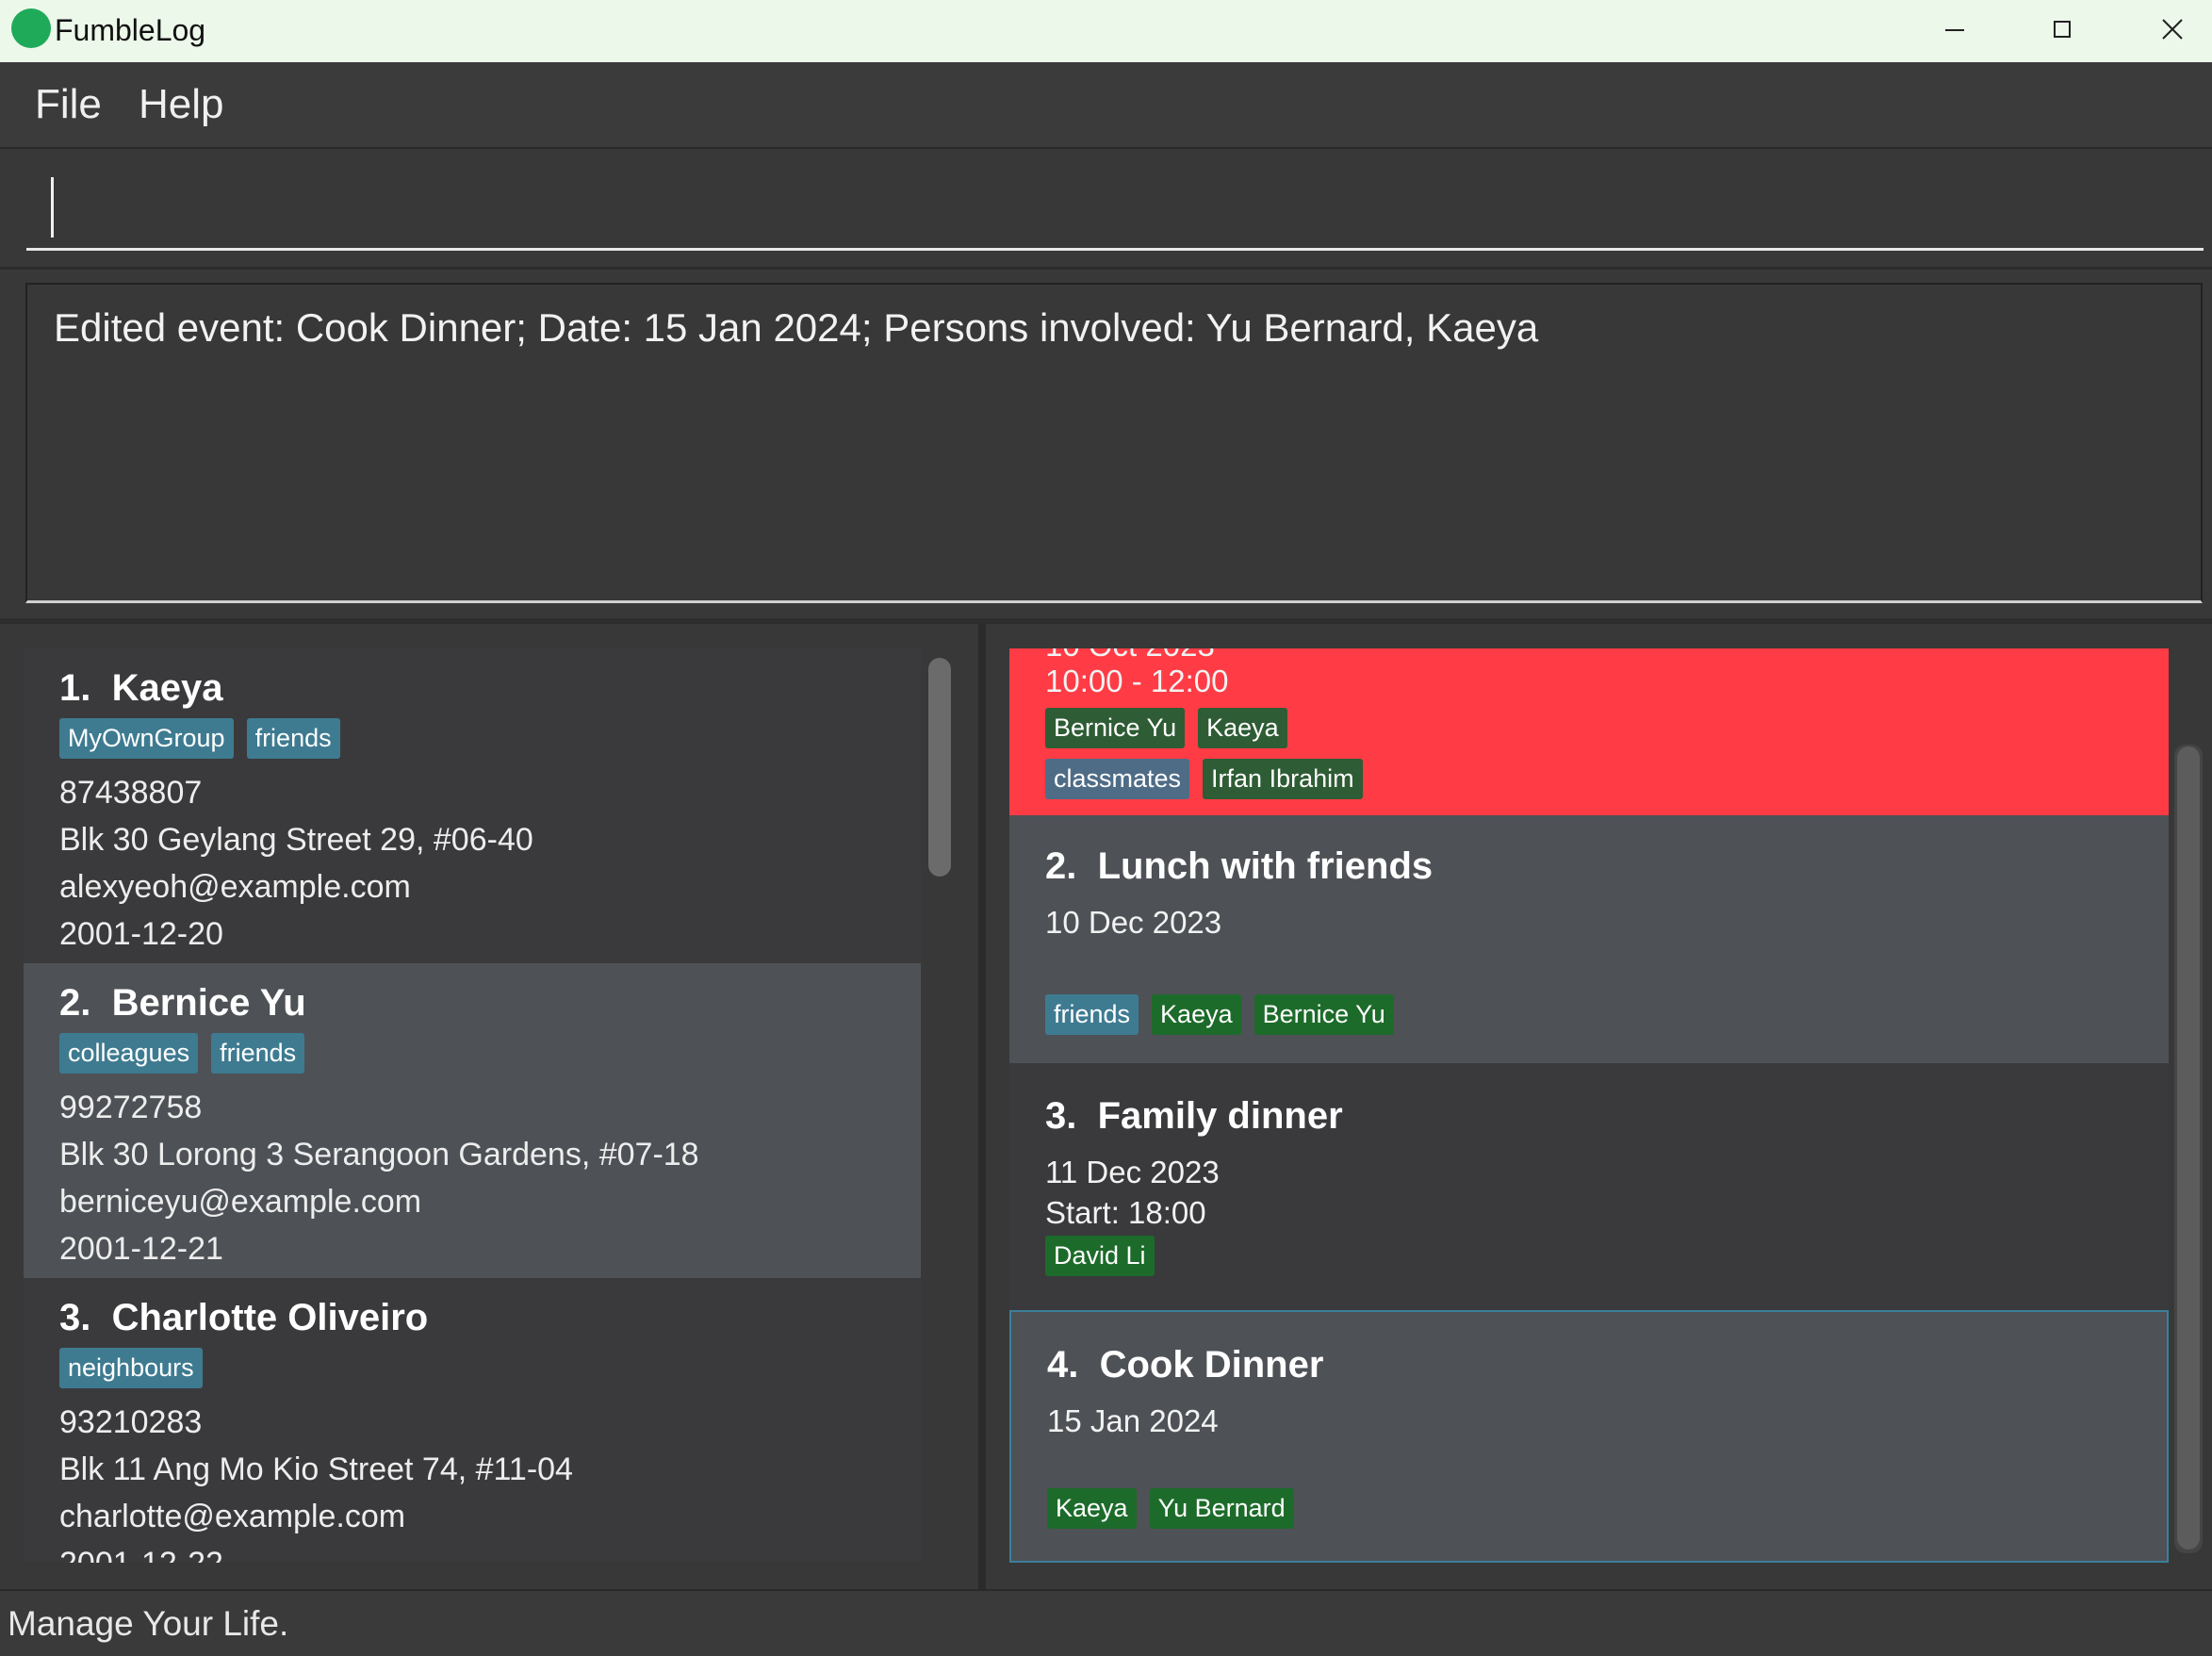 The width and height of the screenshot is (2212, 1656). What do you see at coordinates (167, 688) in the screenshot?
I see `person-name: Kaeya` at bounding box center [167, 688].